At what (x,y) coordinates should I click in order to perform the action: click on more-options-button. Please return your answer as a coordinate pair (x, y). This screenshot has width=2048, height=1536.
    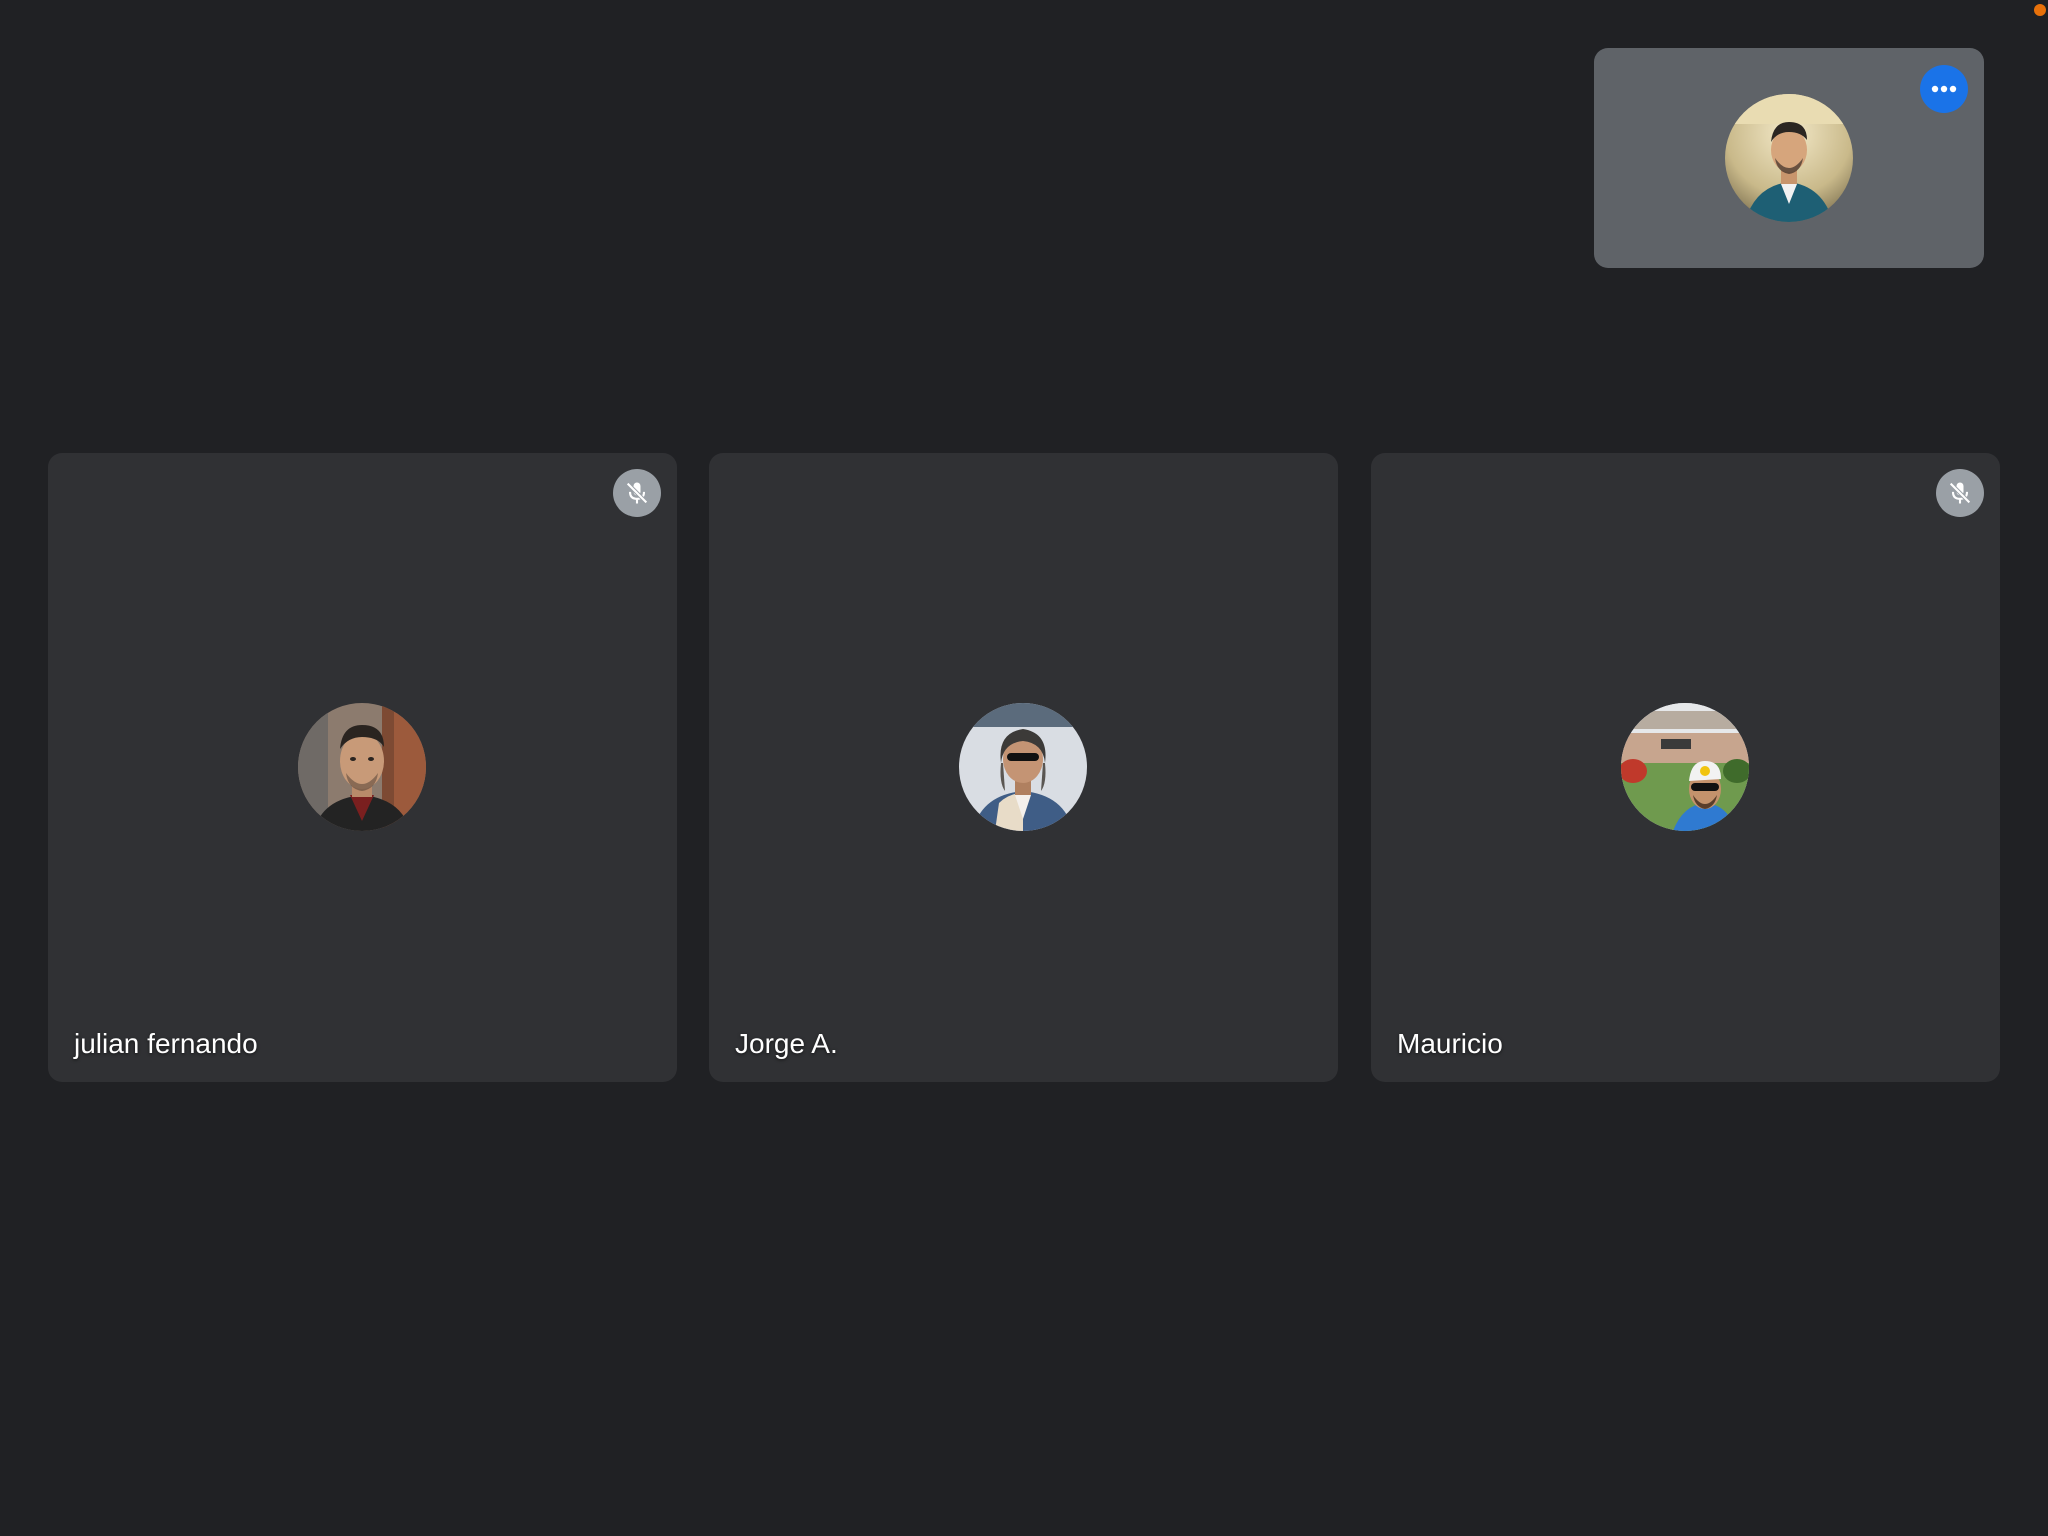
    Looking at the image, I should click on (1944, 89).